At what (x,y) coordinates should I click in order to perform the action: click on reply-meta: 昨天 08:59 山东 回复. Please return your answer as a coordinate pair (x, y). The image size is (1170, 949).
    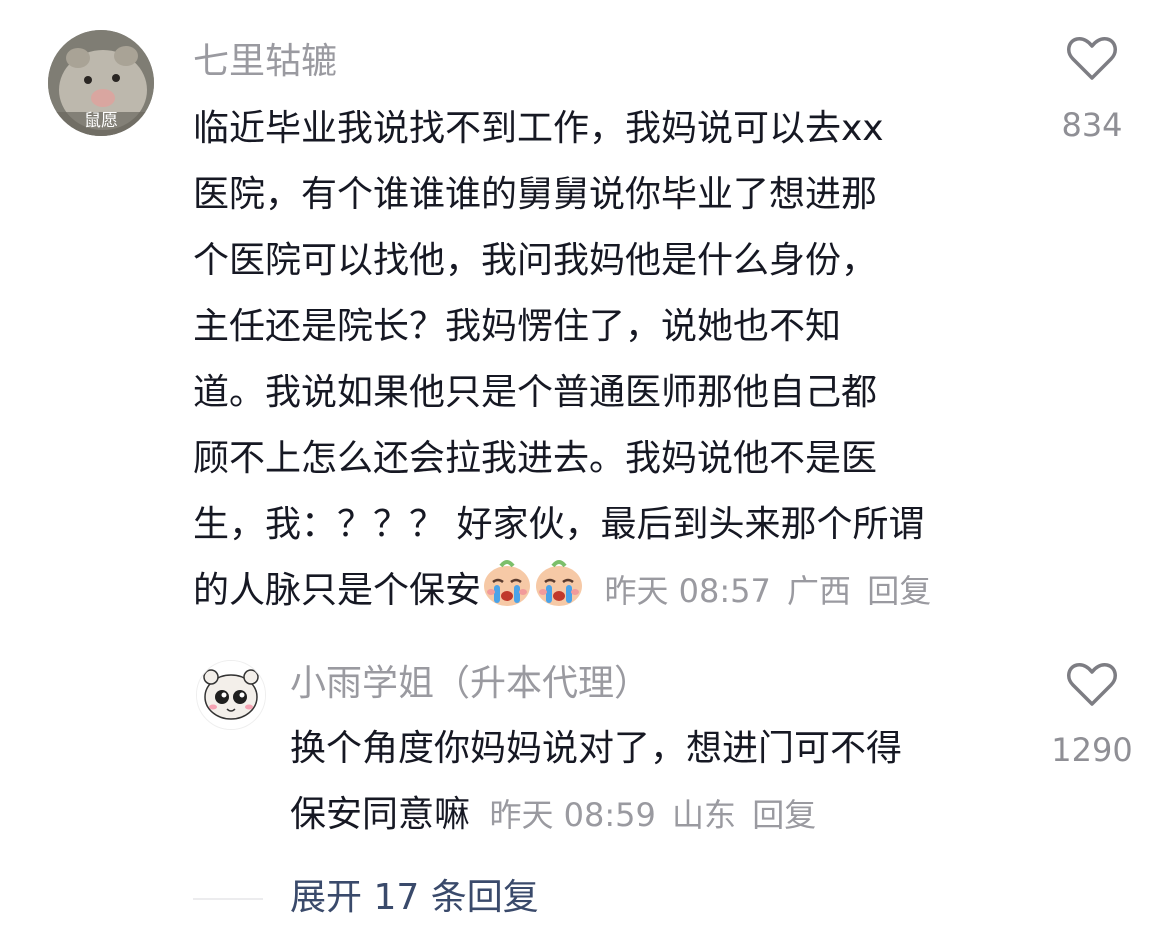
    Looking at the image, I should click on (652, 815).